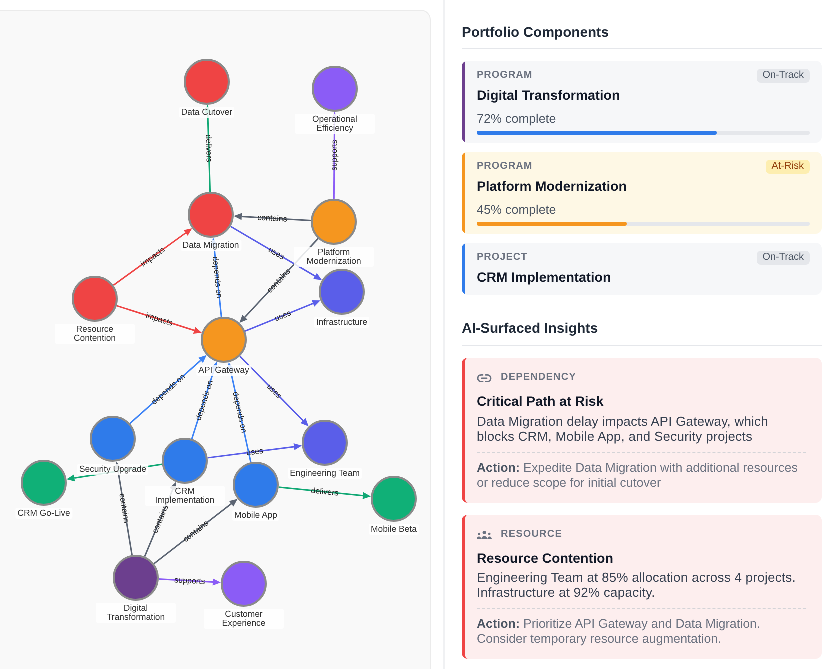 The image size is (828, 669). What do you see at coordinates (642, 35) in the screenshot?
I see `section-heading: Portfolio Components` at bounding box center [642, 35].